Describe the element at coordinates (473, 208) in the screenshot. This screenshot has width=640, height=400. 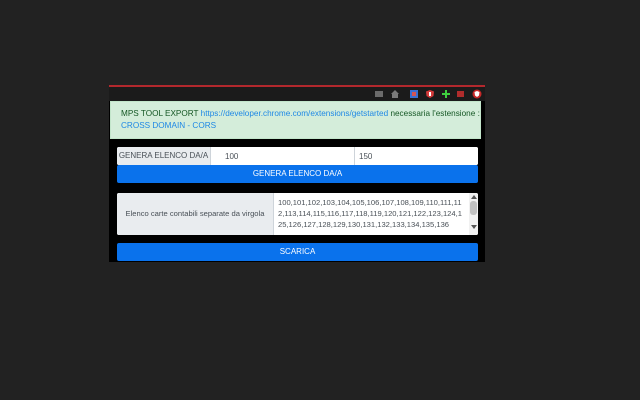
I see `scroll-thumb` at that location.